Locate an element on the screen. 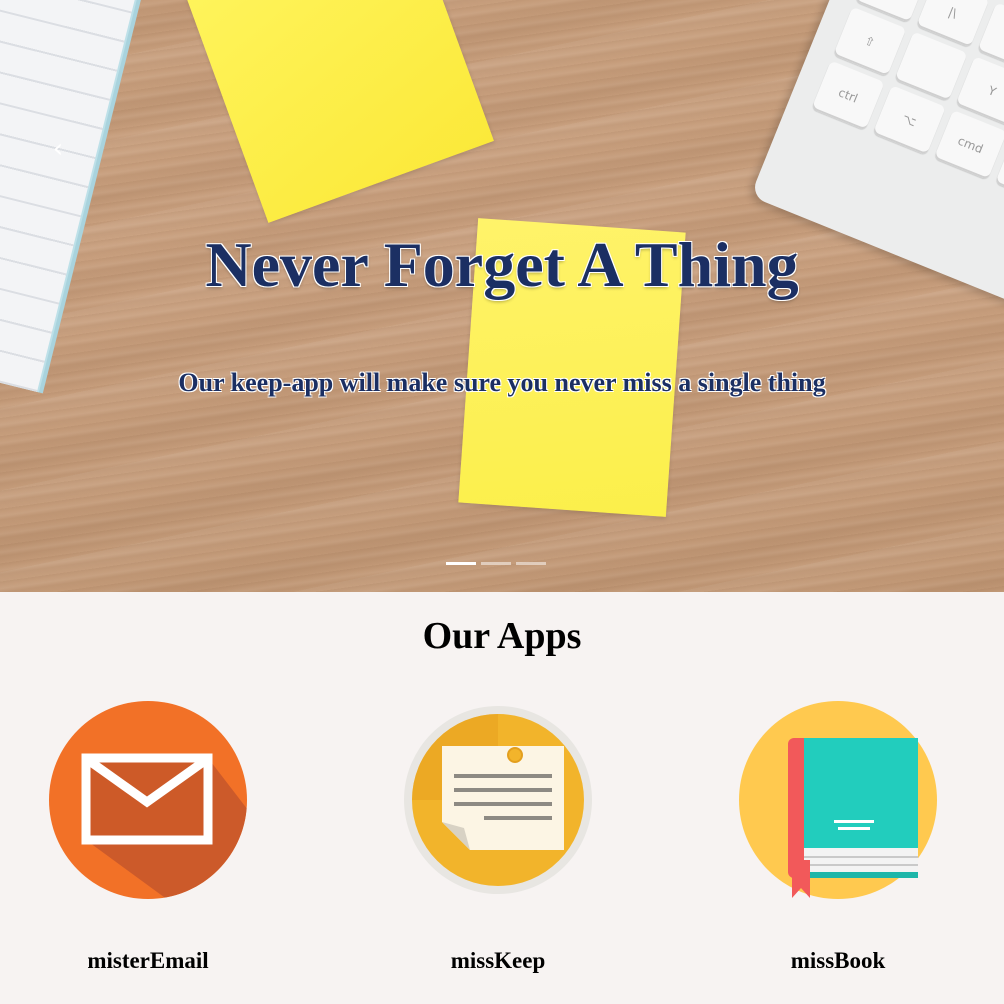 Image resolution: width=1004 pixels, height=1004 pixels. app-name: misterEmail is located at coordinates (148, 960).